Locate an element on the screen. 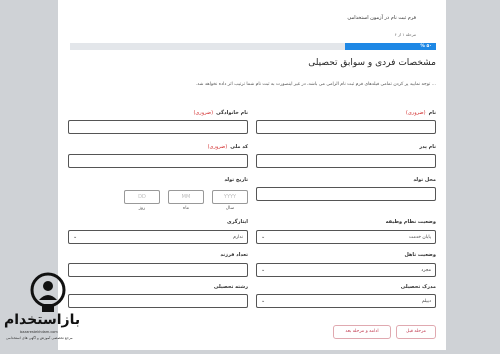  birth-month-caption: ماه is located at coordinates (186, 208).